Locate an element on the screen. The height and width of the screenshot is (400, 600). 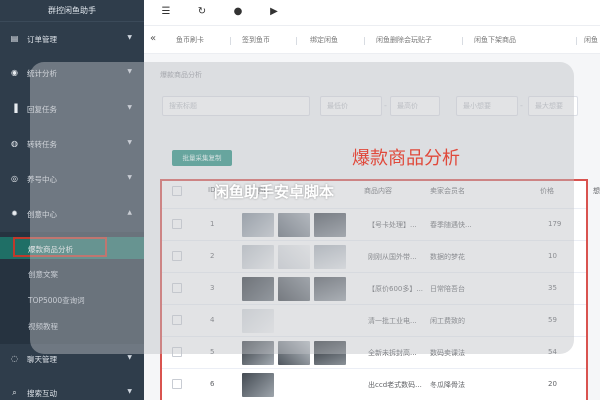
tabs-scroll-left-icon: « is located at coordinates (153, 38).